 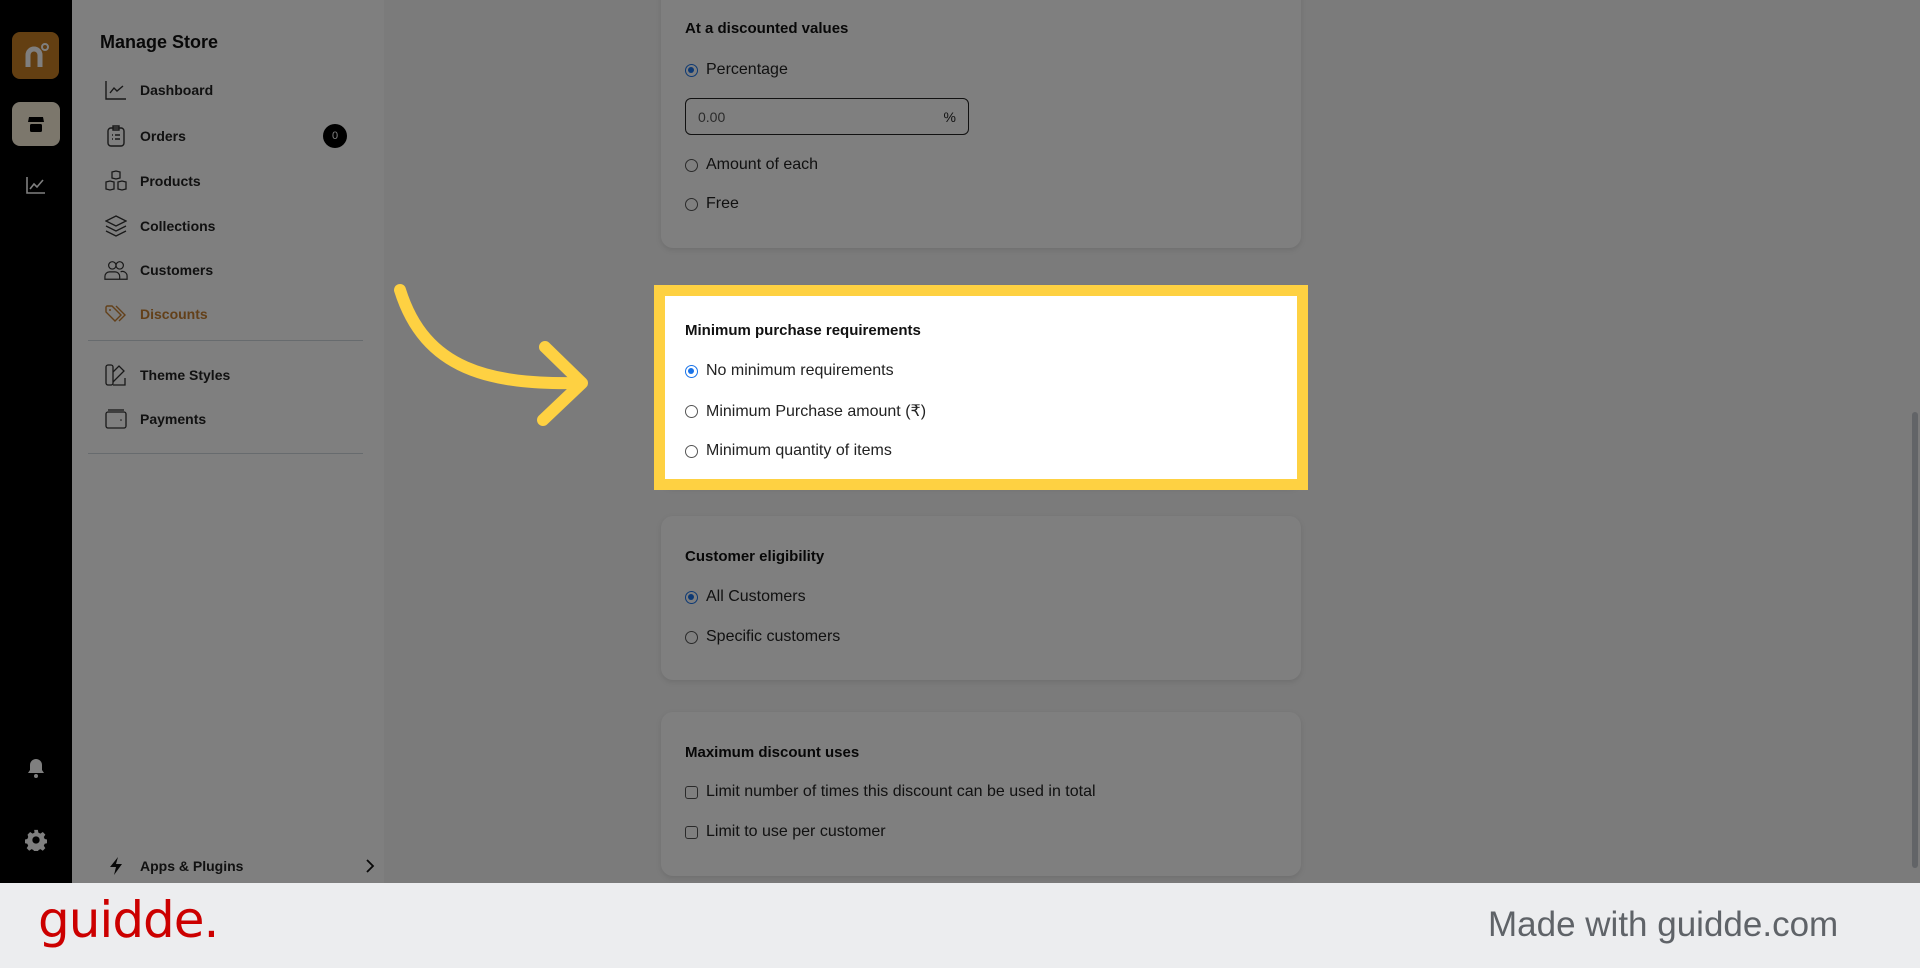 What do you see at coordinates (245, 866) in the screenshot?
I see `sidebar-item-apps-plugins: Apps & Plugins` at bounding box center [245, 866].